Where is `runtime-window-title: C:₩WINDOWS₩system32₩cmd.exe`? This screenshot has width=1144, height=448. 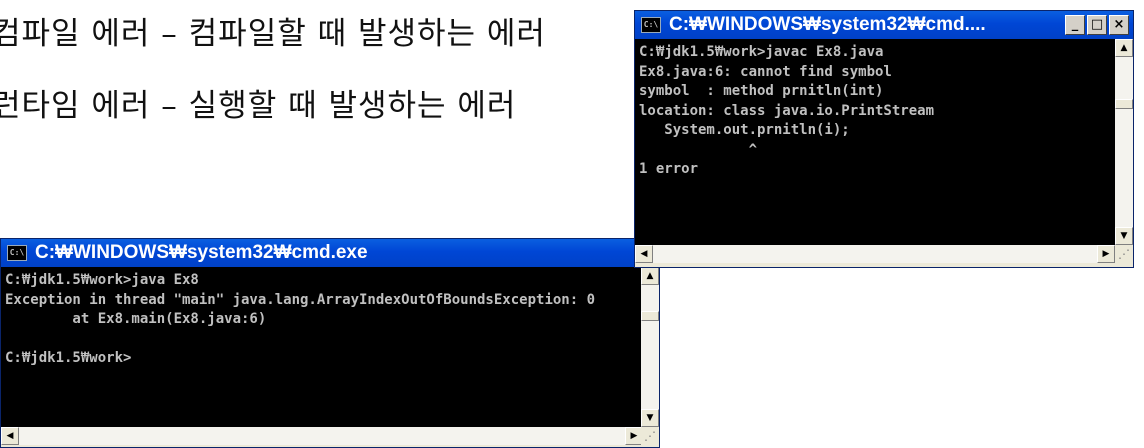 runtime-window-title: C:₩WINDOWS₩system32₩cmd.exe is located at coordinates (201, 252).